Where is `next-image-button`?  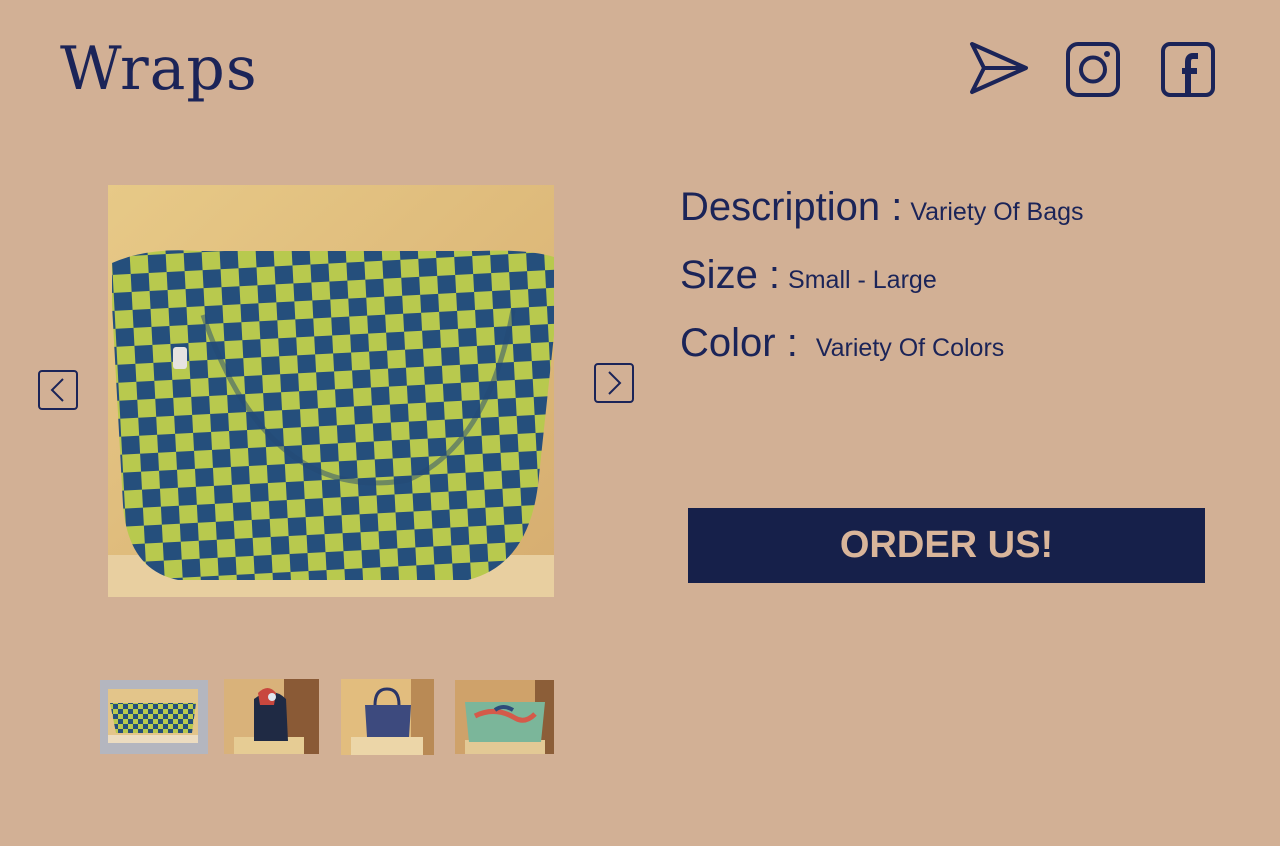 next-image-button is located at coordinates (614, 383).